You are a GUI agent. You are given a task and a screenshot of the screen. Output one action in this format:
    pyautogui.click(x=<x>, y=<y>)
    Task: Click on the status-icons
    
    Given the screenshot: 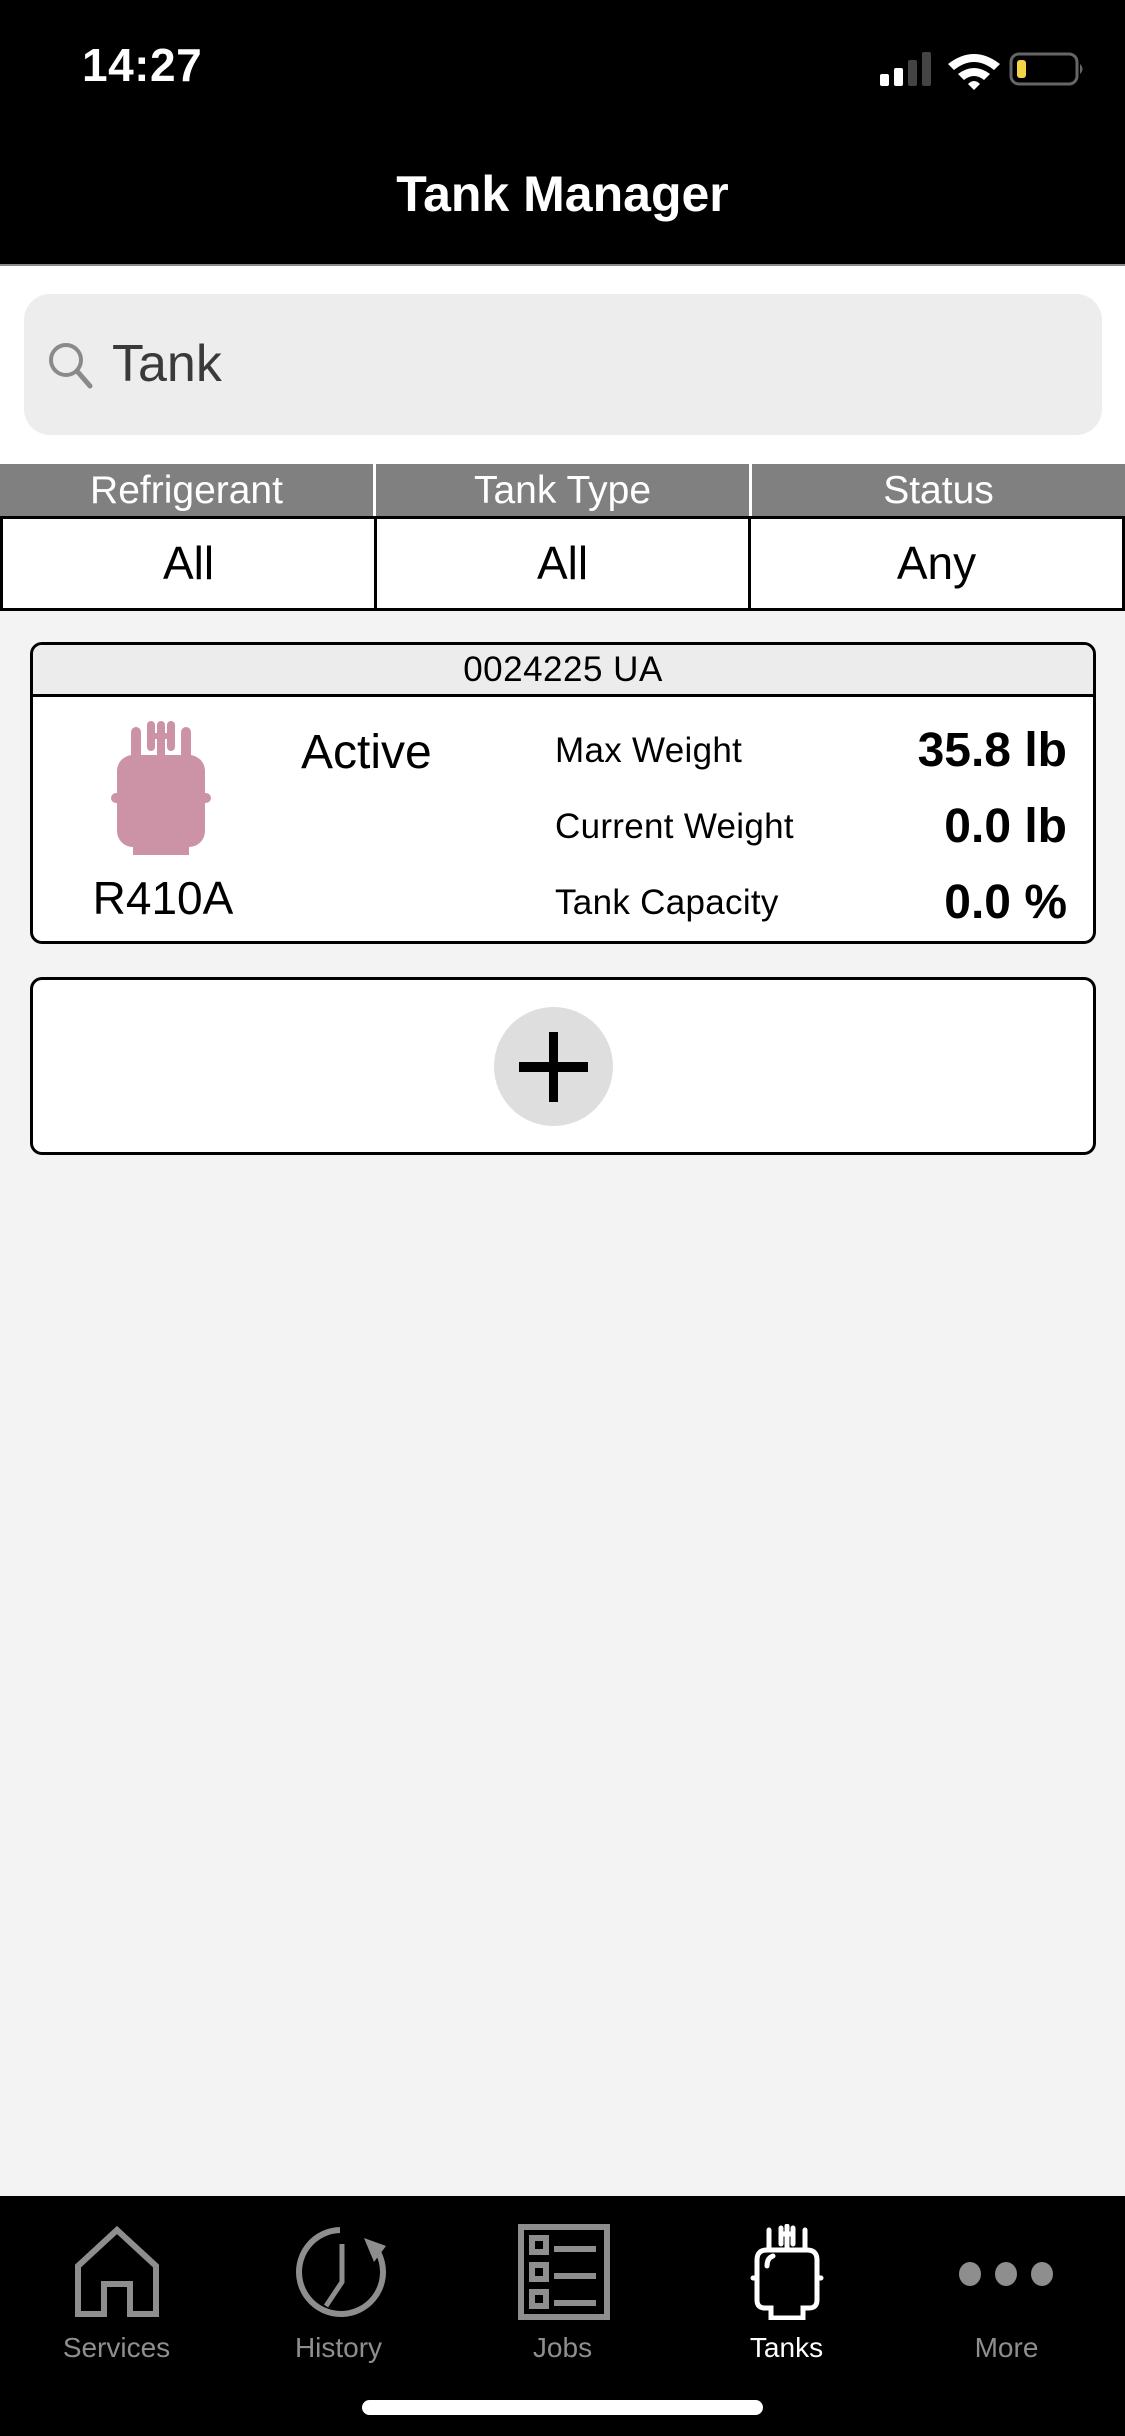 What is the action you would take?
    pyautogui.click(x=983, y=70)
    